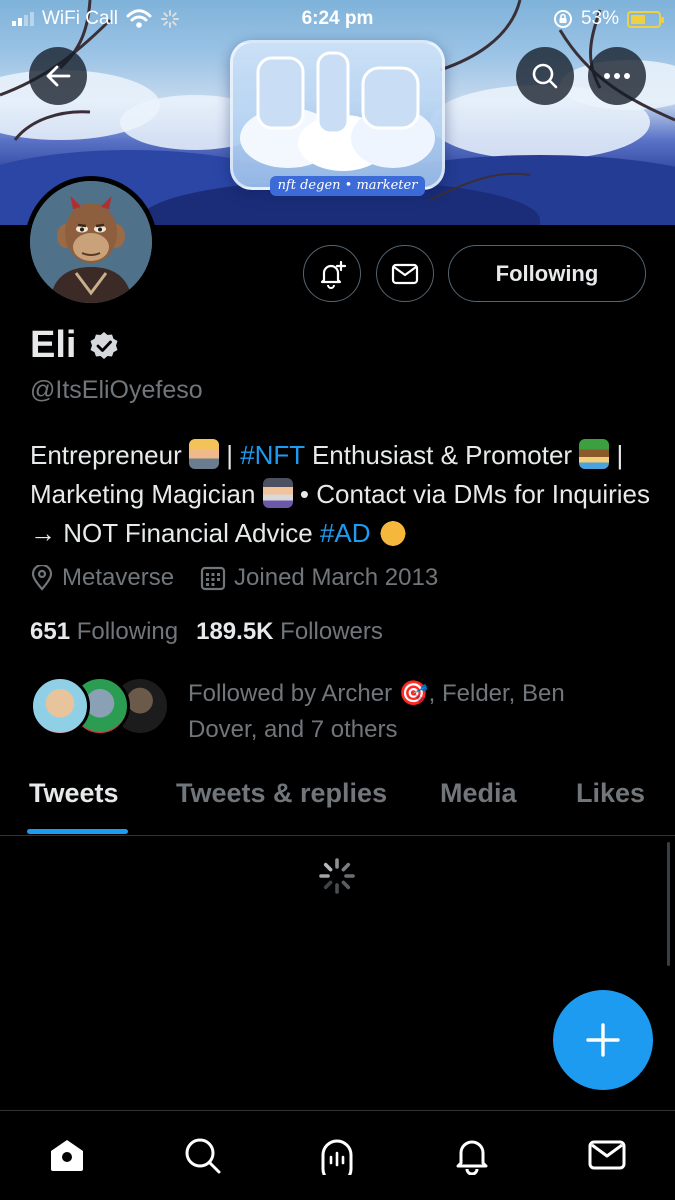 The height and width of the screenshot is (1200, 675). I want to click on following-label: Following, so click(127, 631).